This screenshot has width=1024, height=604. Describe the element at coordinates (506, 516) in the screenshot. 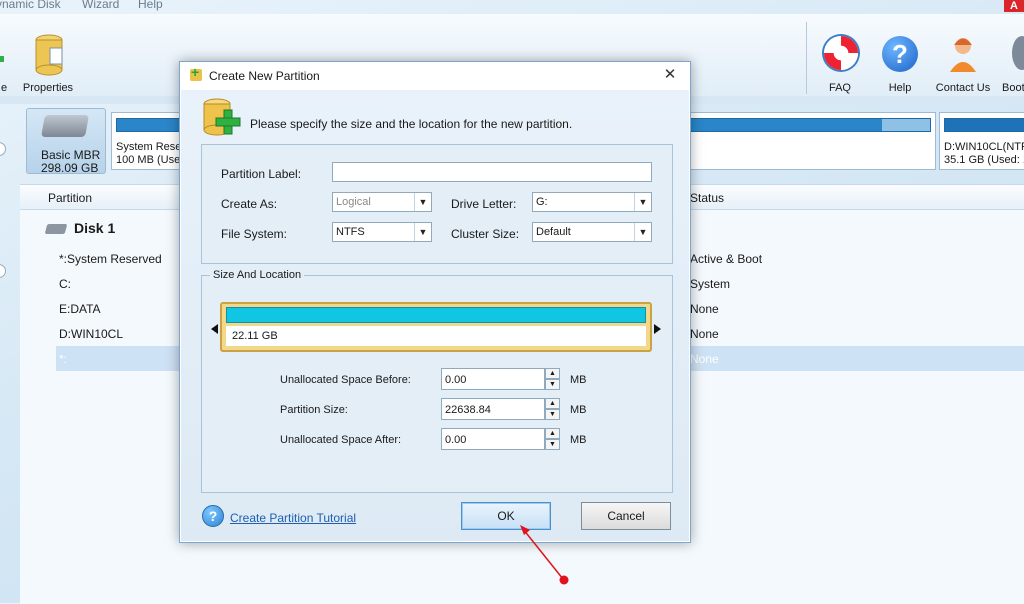

I see `ok-button: OK` at that location.